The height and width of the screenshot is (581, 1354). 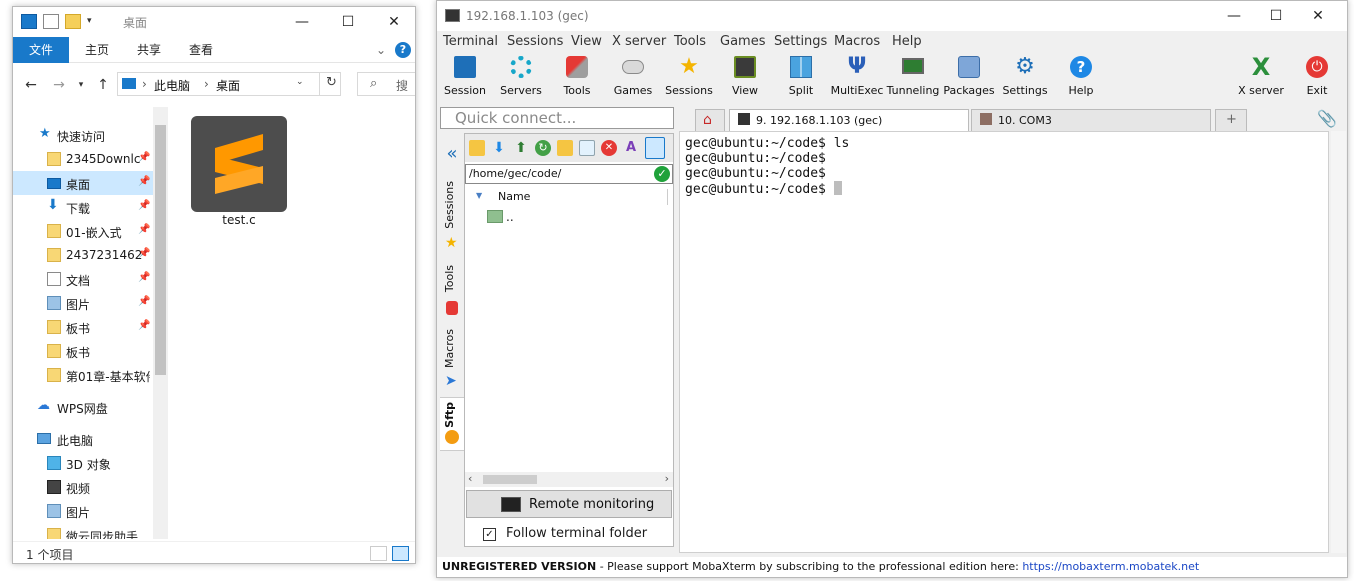 What do you see at coordinates (477, 148) in the screenshot?
I see `folder-up-icon` at bounding box center [477, 148].